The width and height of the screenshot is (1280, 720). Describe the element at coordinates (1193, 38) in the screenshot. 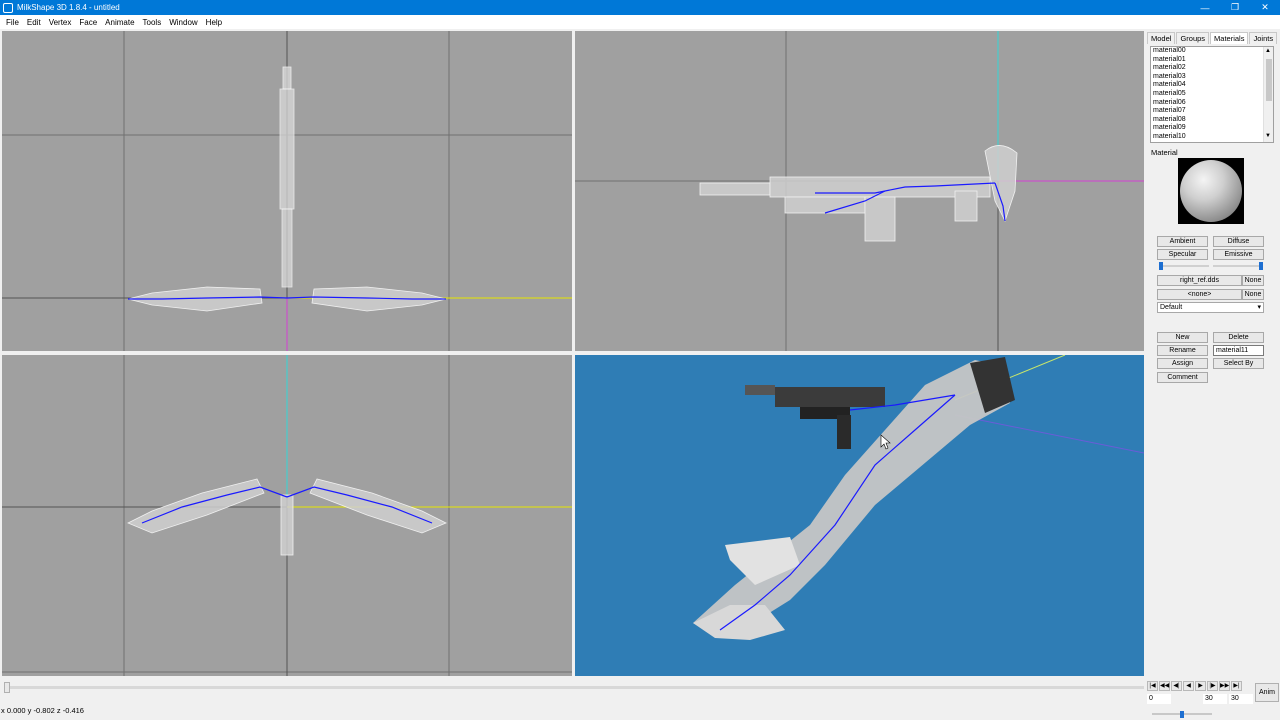

I see `tab-groups: Groups` at that location.